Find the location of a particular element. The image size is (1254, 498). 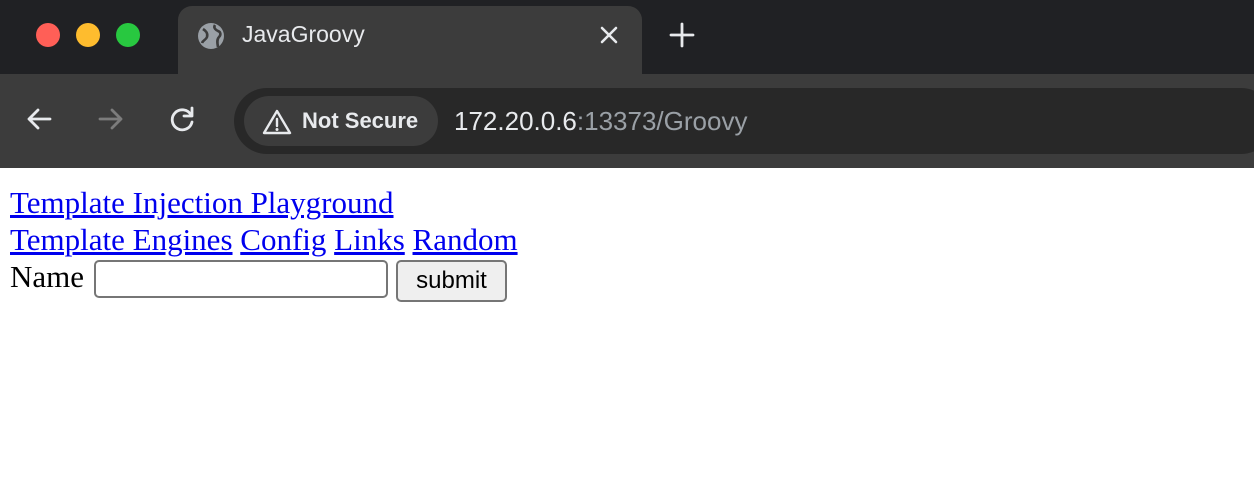

window-minimize-button is located at coordinates (88, 35).